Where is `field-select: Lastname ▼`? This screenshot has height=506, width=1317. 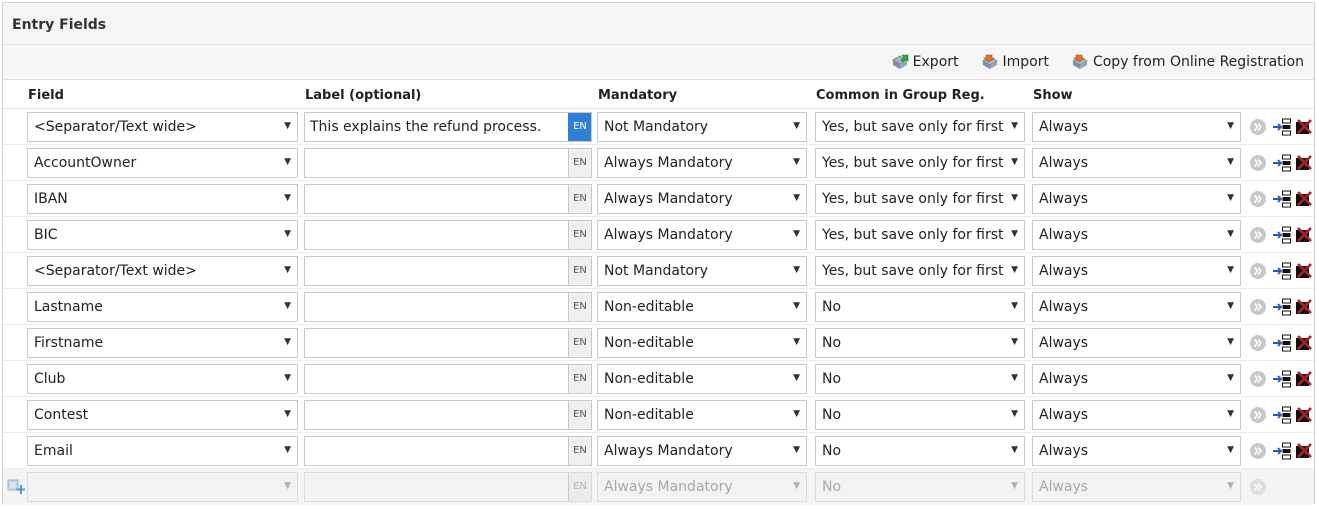 field-select: Lastname ▼ is located at coordinates (162, 307).